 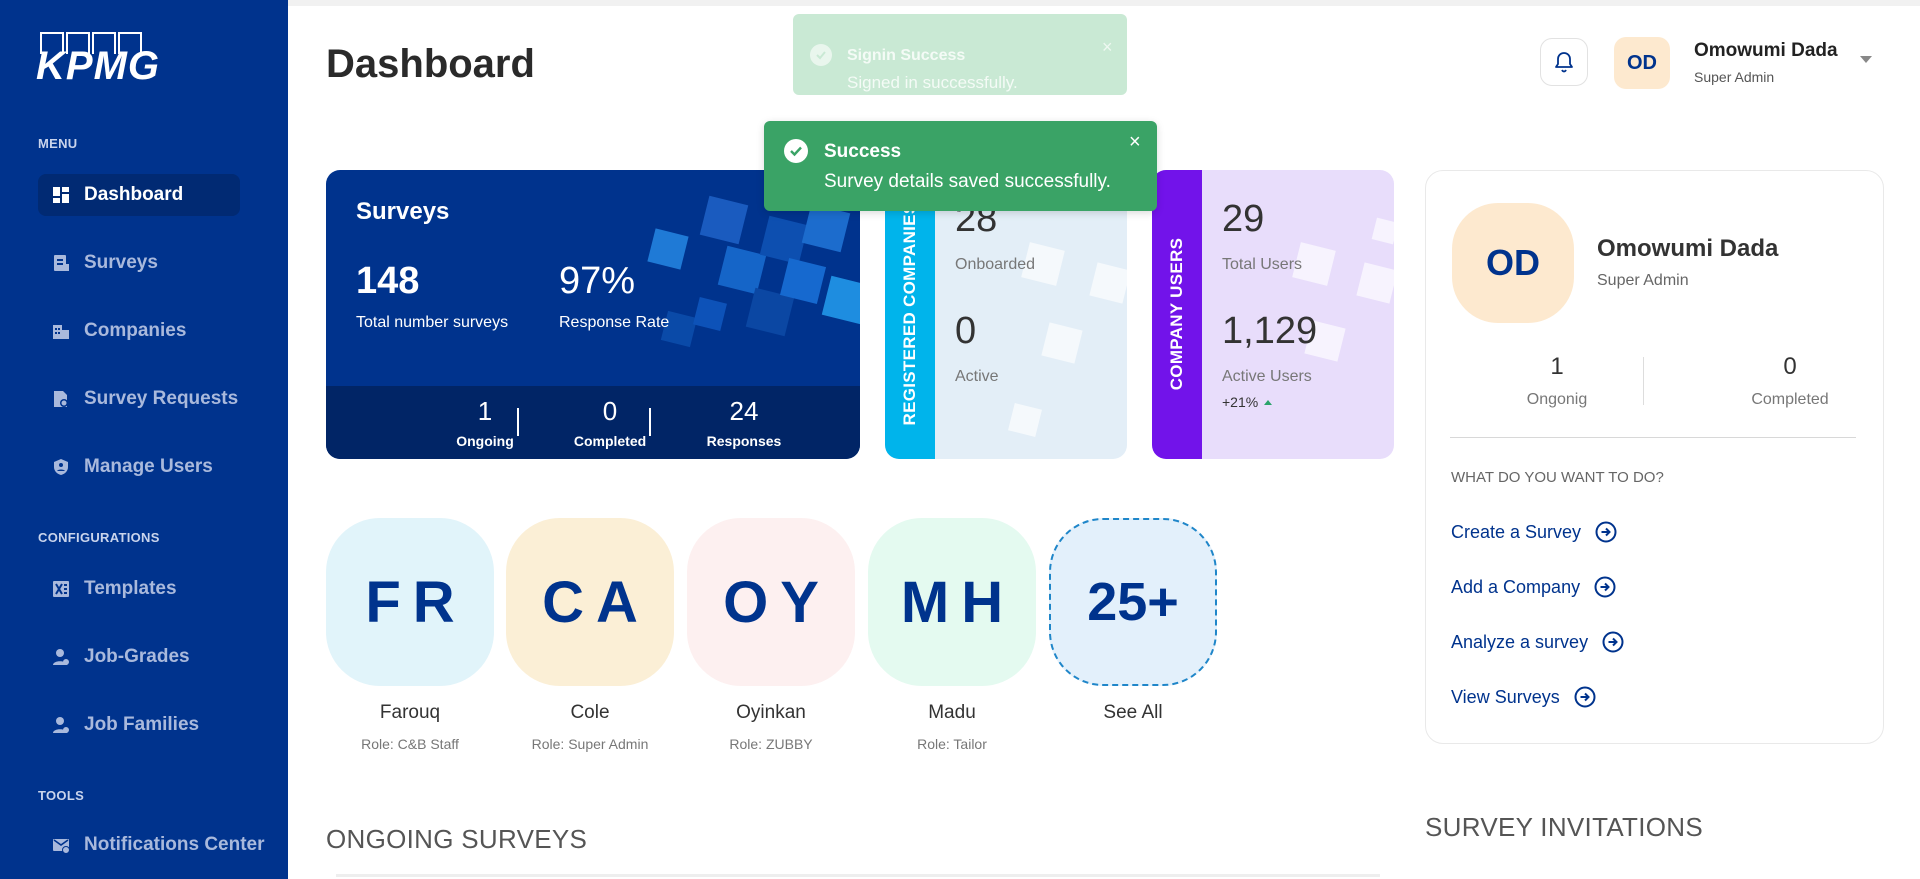 I want to click on sidebar-item-label: Job-Grades, so click(x=137, y=656).